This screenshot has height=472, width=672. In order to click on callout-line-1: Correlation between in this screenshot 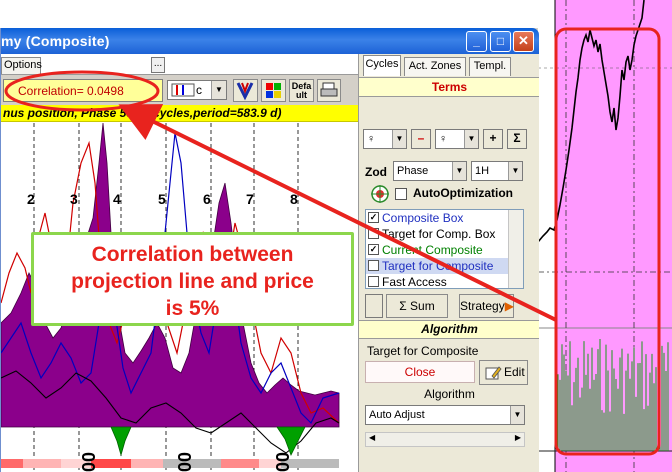, I will do `click(192, 254)`.